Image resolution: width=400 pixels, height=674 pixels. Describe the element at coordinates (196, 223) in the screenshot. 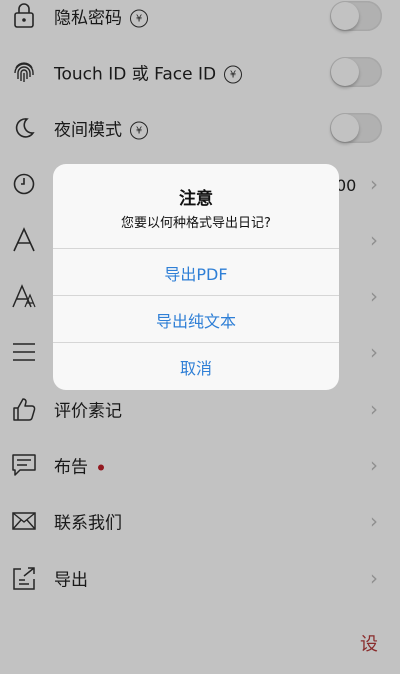

I see `dialog-message: 您要以何种格式导出日记?` at that location.